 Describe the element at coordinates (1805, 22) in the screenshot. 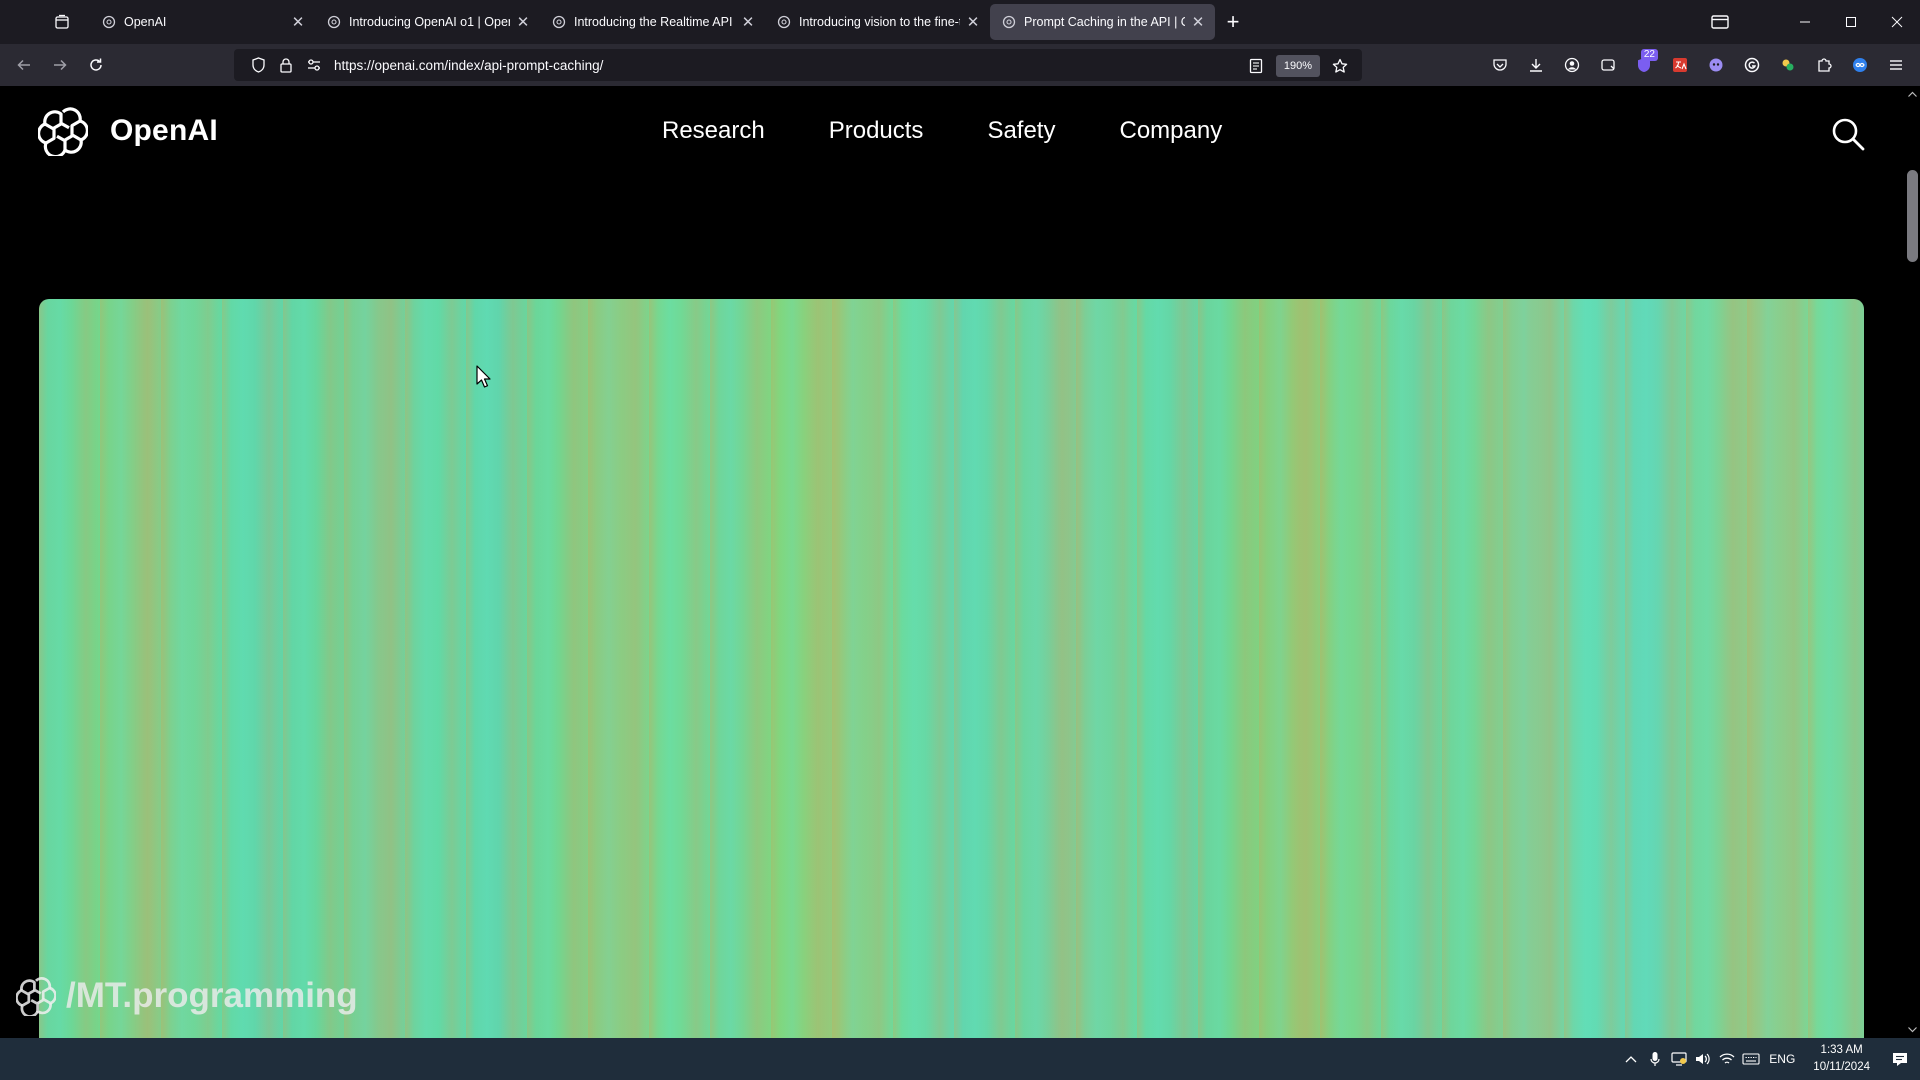

I see `minimize-icon` at that location.